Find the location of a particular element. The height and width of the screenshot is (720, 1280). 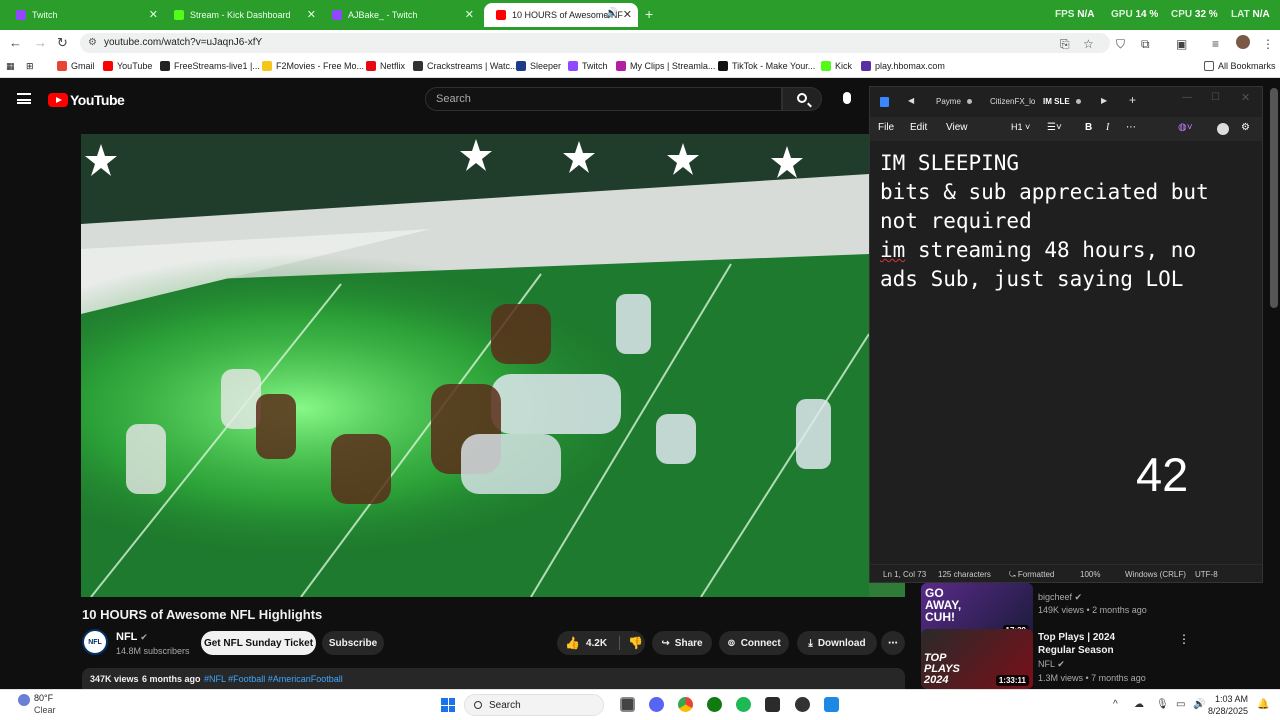

profile-avatar is located at coordinates (1243, 42).